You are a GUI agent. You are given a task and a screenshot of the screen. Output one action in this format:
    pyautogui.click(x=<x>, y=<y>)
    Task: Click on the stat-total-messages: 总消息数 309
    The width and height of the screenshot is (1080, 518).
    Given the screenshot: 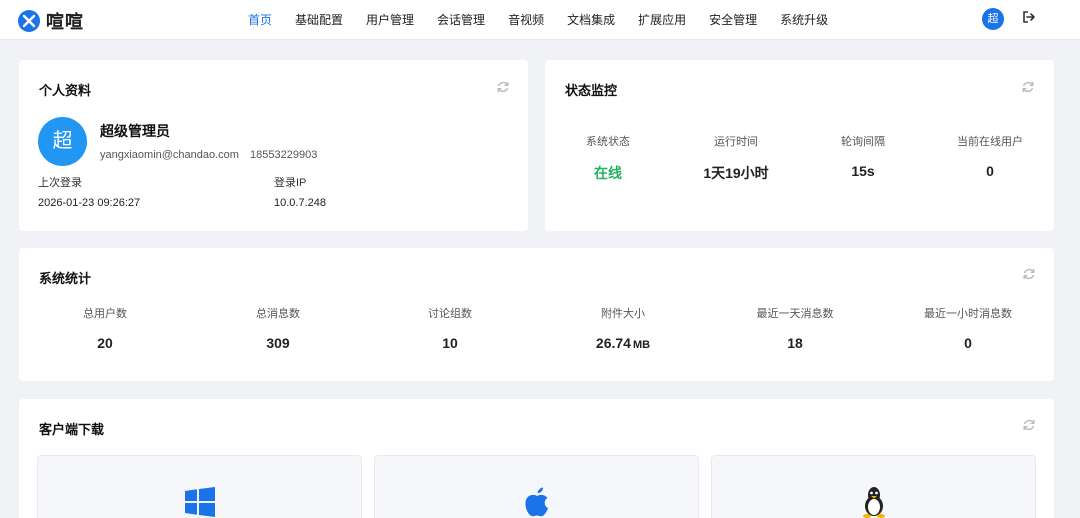 What is the action you would take?
    pyautogui.click(x=278, y=328)
    